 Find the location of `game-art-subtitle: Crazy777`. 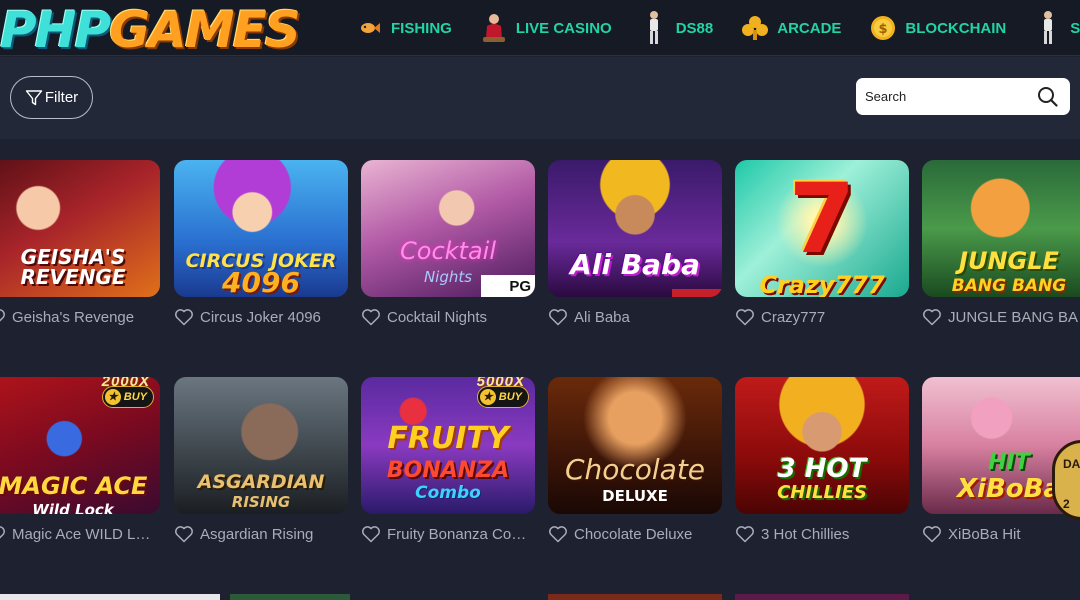

game-art-subtitle: Crazy777 is located at coordinates (822, 284).